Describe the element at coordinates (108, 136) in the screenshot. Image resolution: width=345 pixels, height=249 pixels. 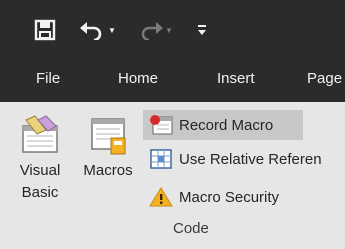
I see `macros-icon` at that location.